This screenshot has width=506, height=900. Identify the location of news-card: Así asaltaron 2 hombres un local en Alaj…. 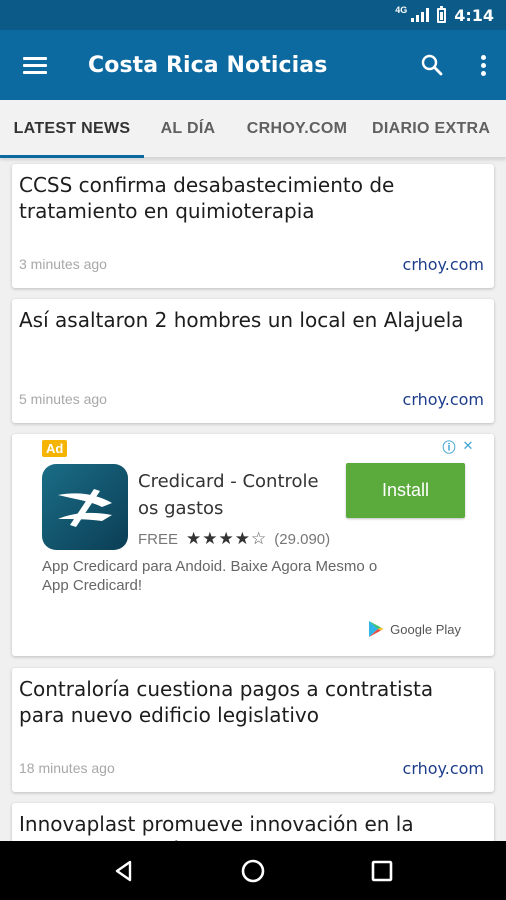
(253, 361).